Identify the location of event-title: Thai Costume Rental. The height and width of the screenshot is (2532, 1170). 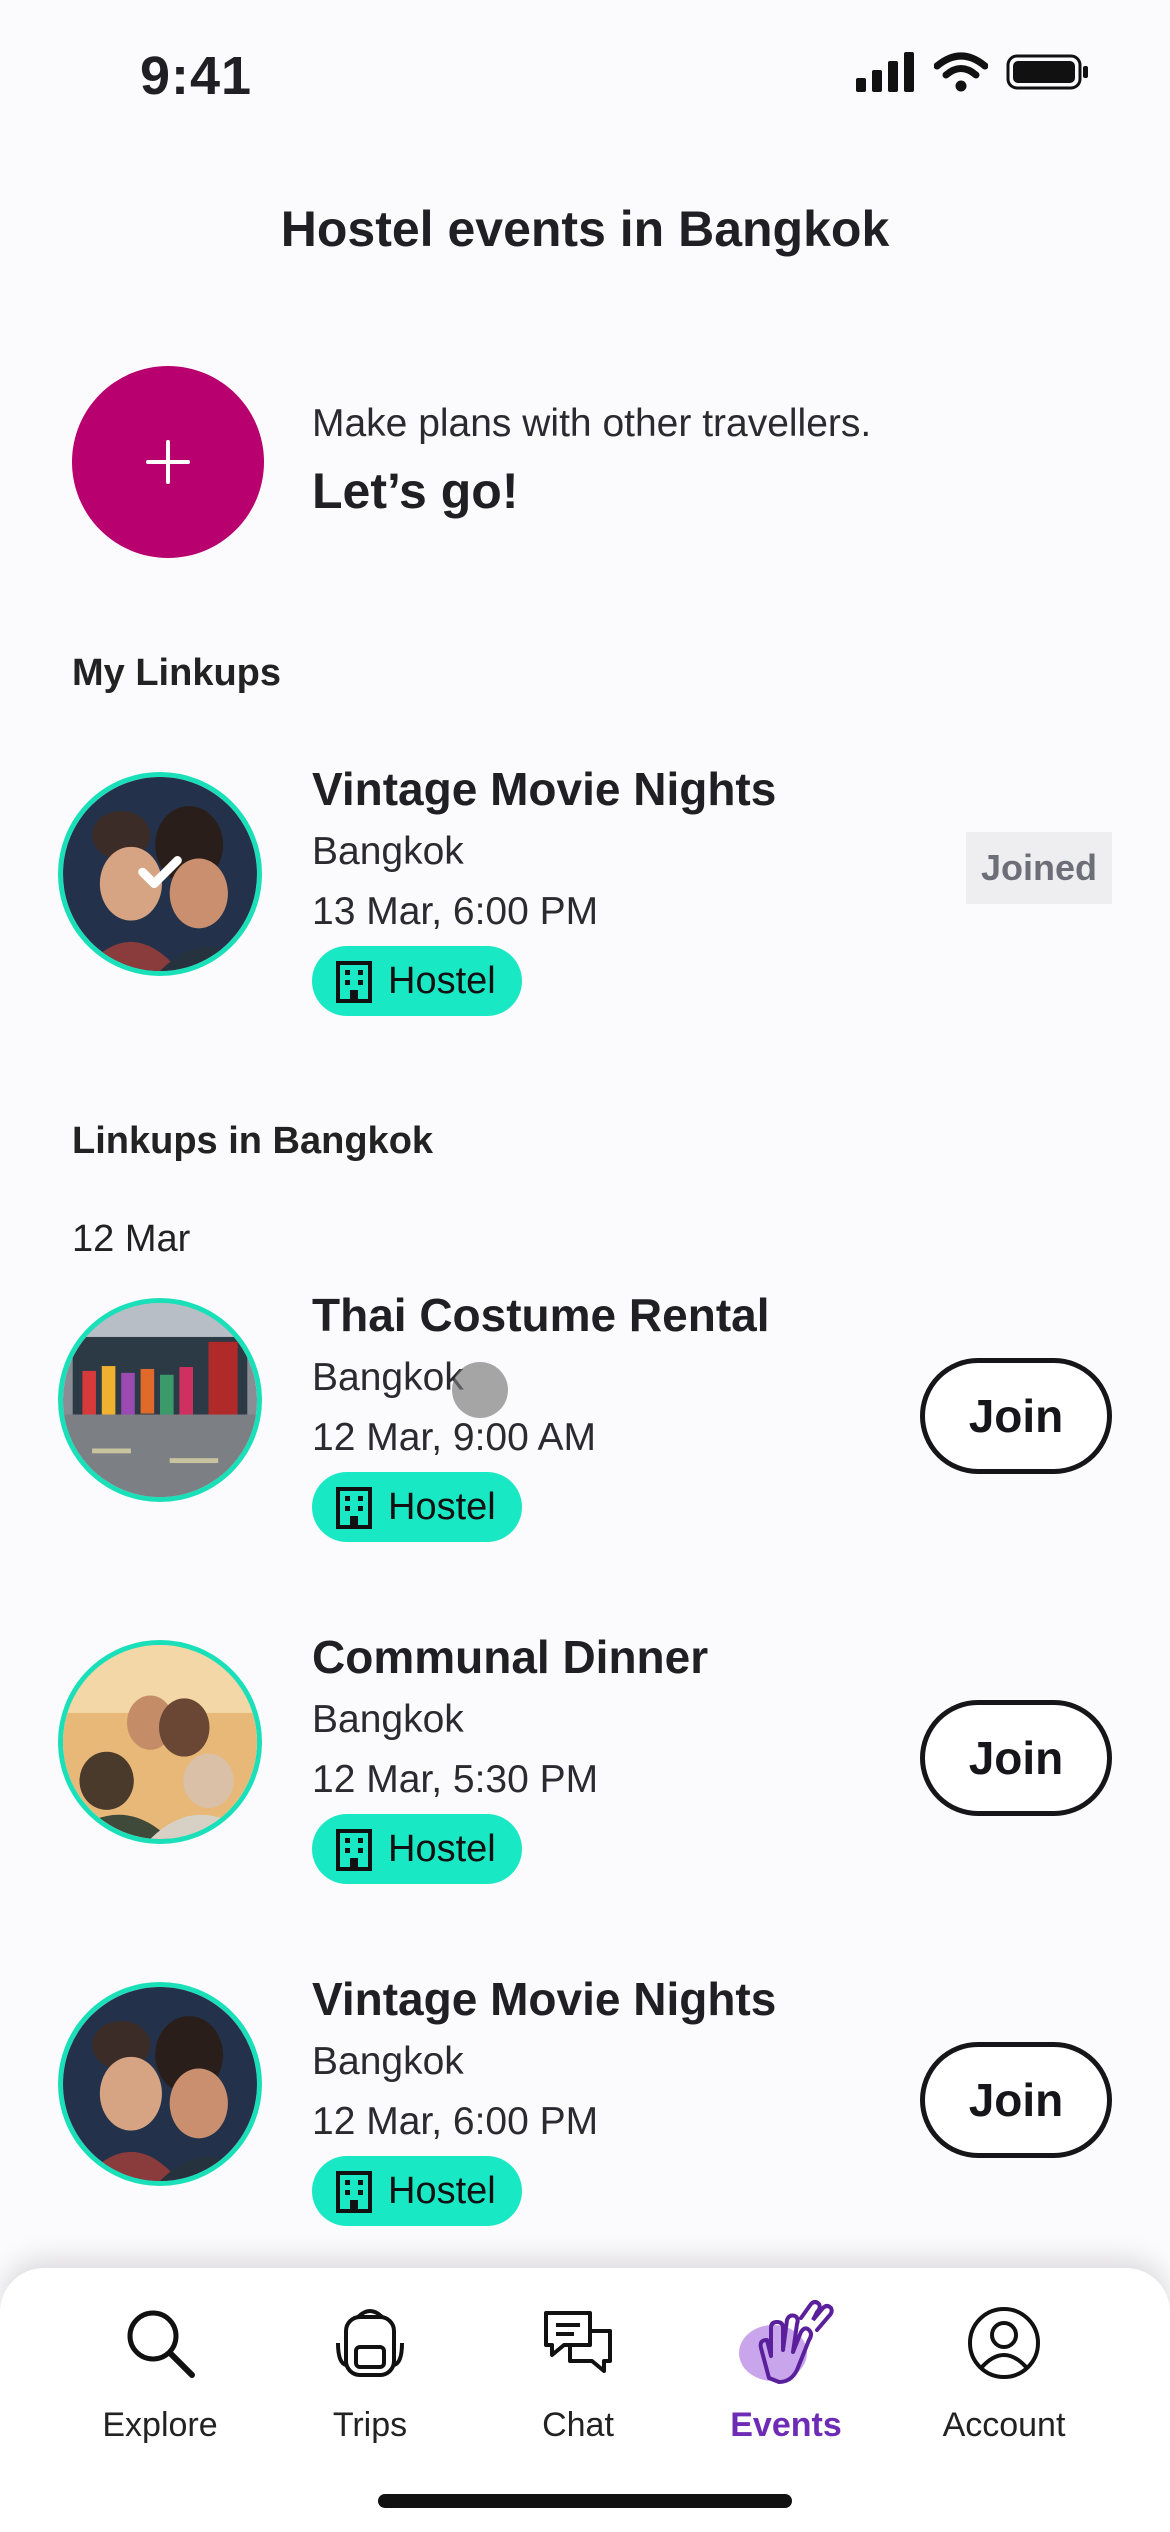
(541, 1315).